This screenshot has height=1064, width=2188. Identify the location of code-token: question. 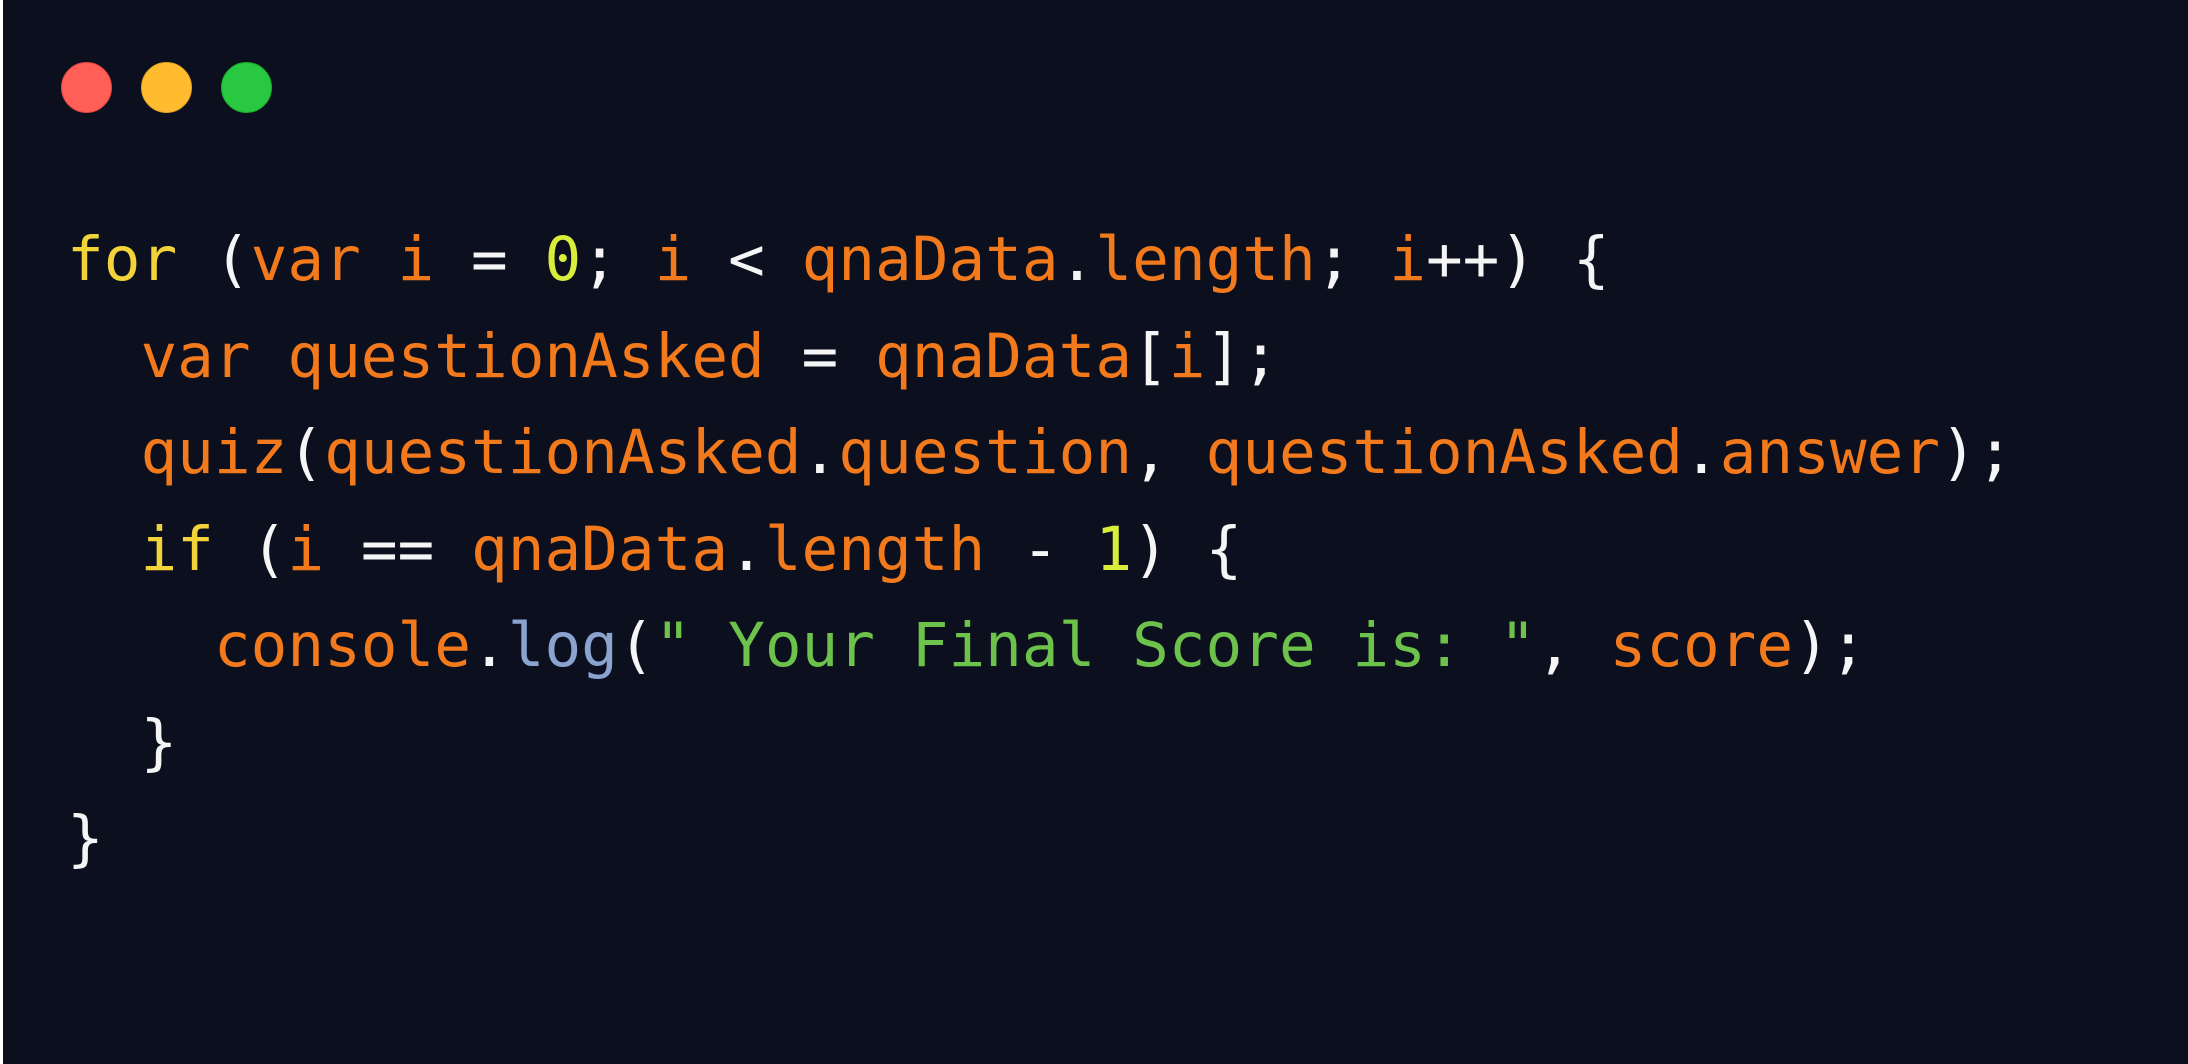
(985, 452).